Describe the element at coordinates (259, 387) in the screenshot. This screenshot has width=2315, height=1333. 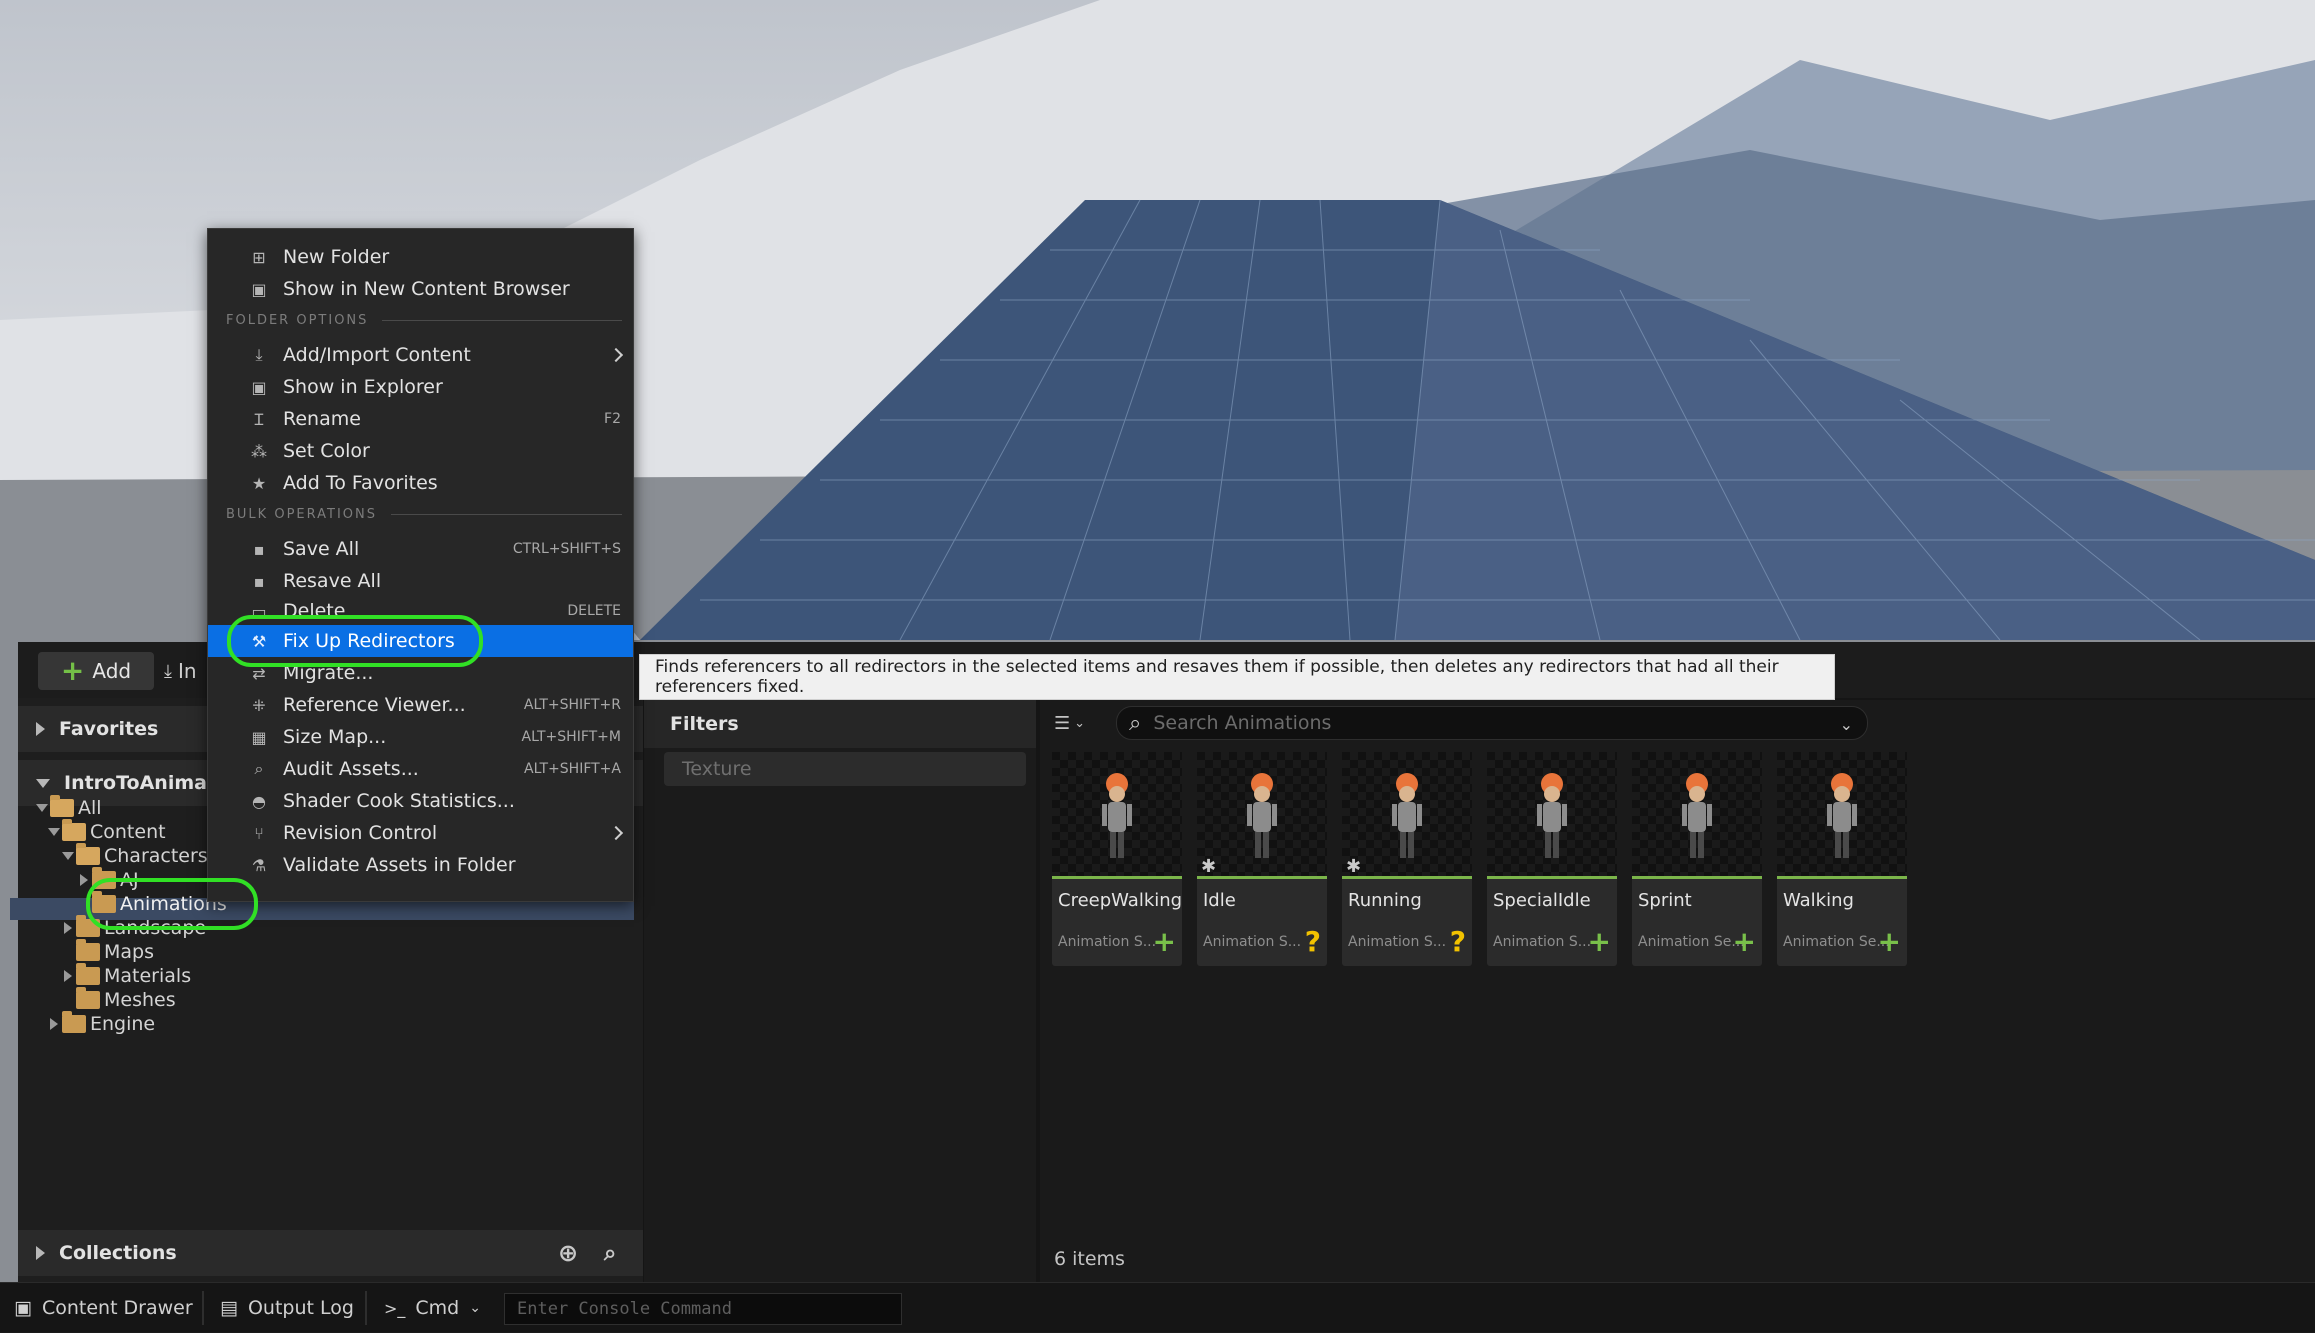
I see `explorer-icon: ▣` at that location.